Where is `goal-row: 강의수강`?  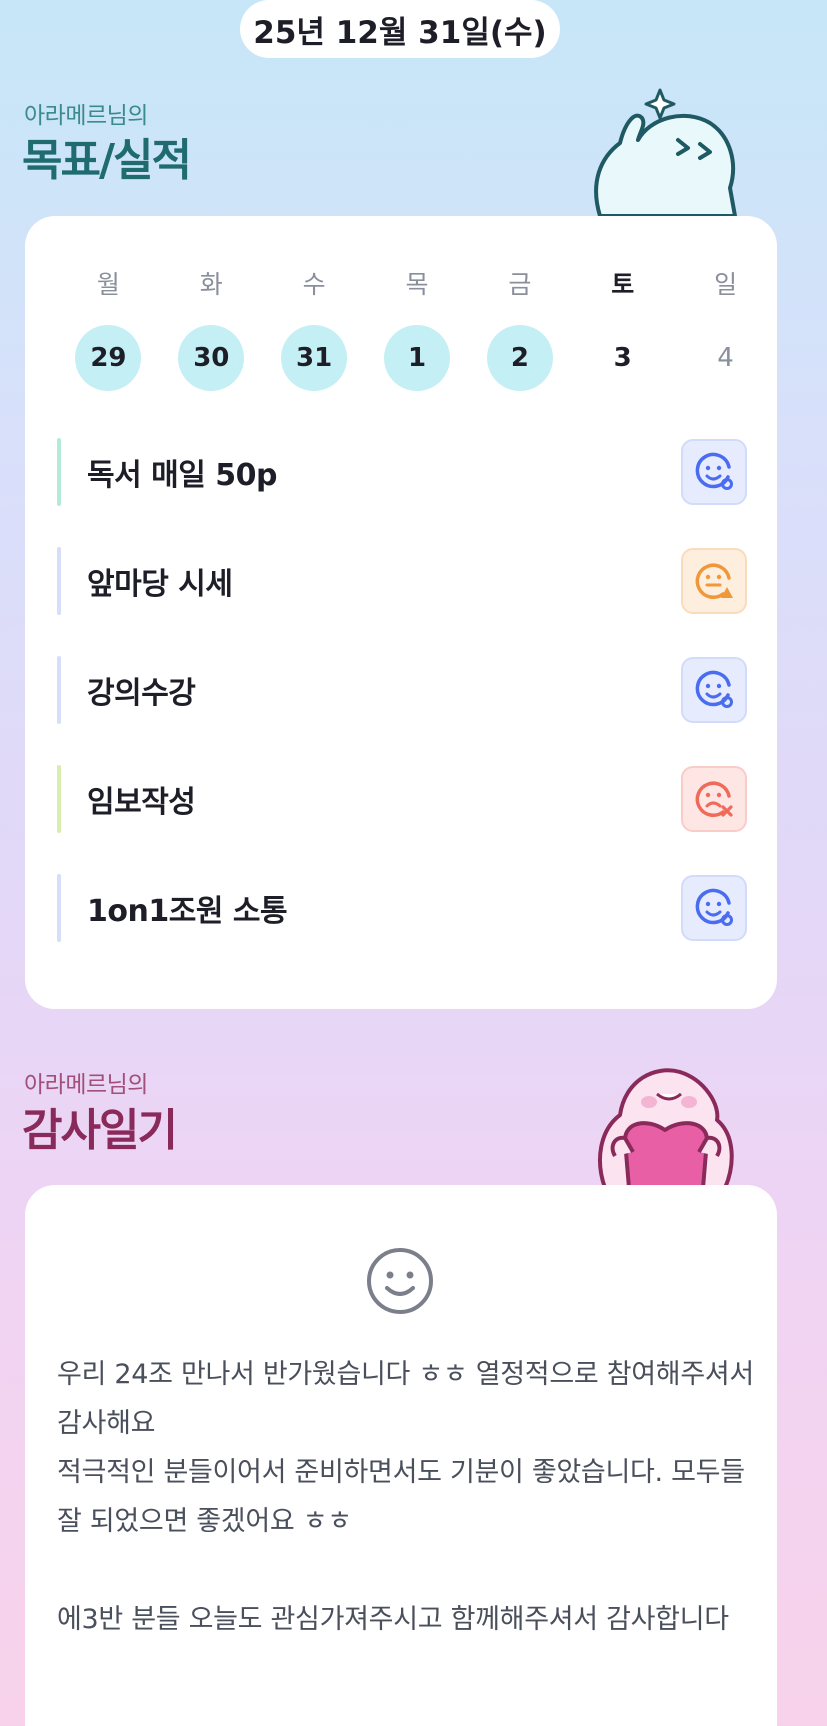
goal-row: 강의수강 is located at coordinates (402, 690).